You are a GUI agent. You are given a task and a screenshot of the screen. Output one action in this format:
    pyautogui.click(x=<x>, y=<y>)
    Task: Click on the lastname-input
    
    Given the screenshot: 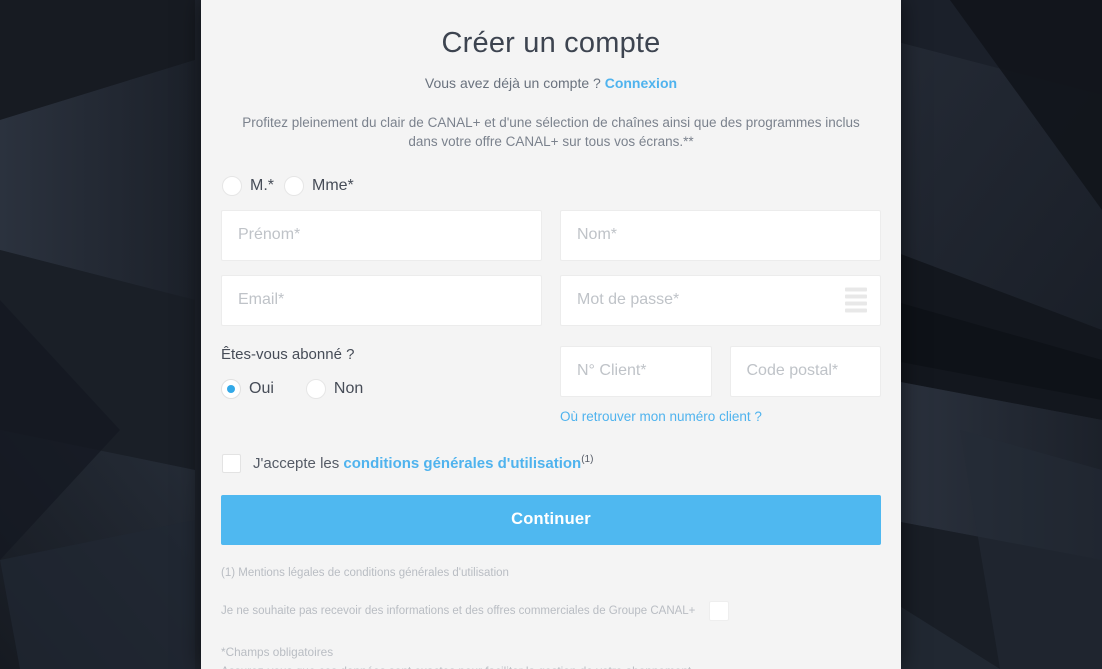 What is the action you would take?
    pyautogui.click(x=720, y=235)
    